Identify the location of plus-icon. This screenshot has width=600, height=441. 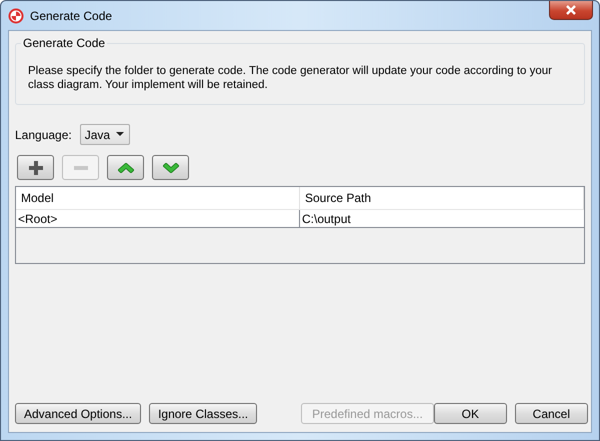
(35, 167).